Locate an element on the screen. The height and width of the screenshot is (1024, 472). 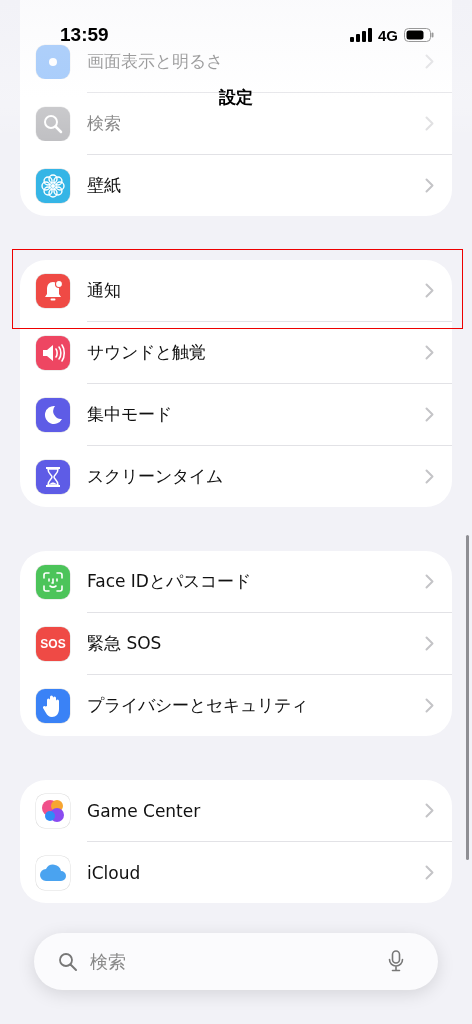
bubbles-icon is located at coordinates (53, 810).